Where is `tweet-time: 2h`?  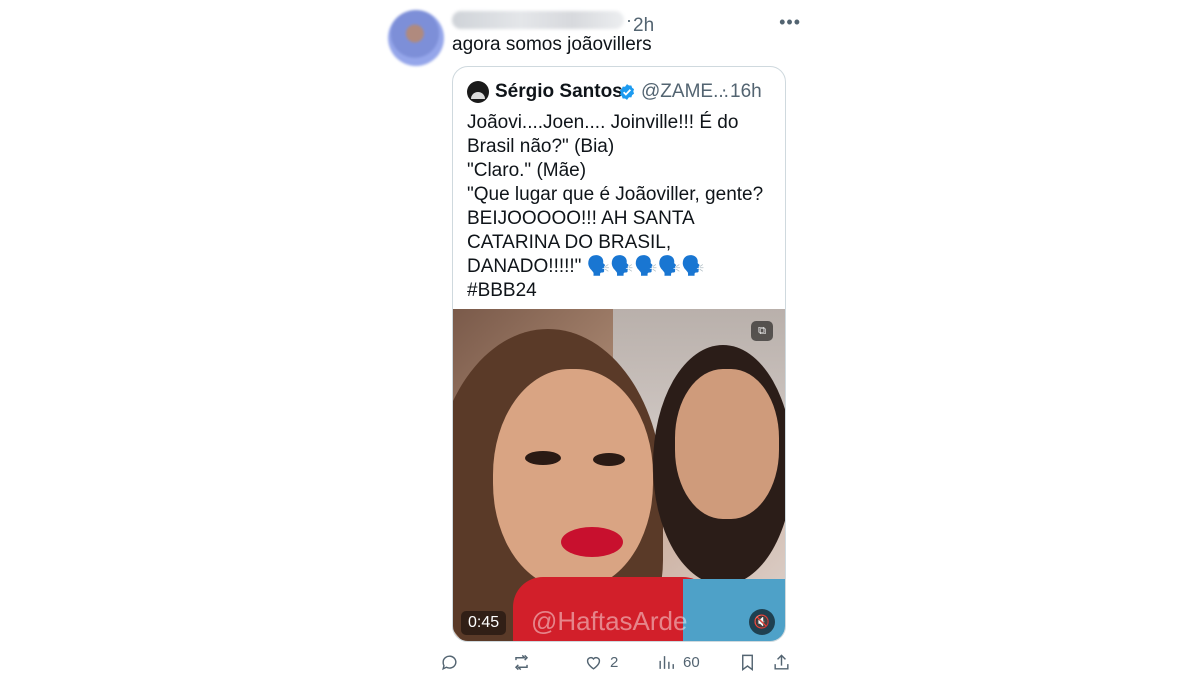 tweet-time: 2h is located at coordinates (643, 25).